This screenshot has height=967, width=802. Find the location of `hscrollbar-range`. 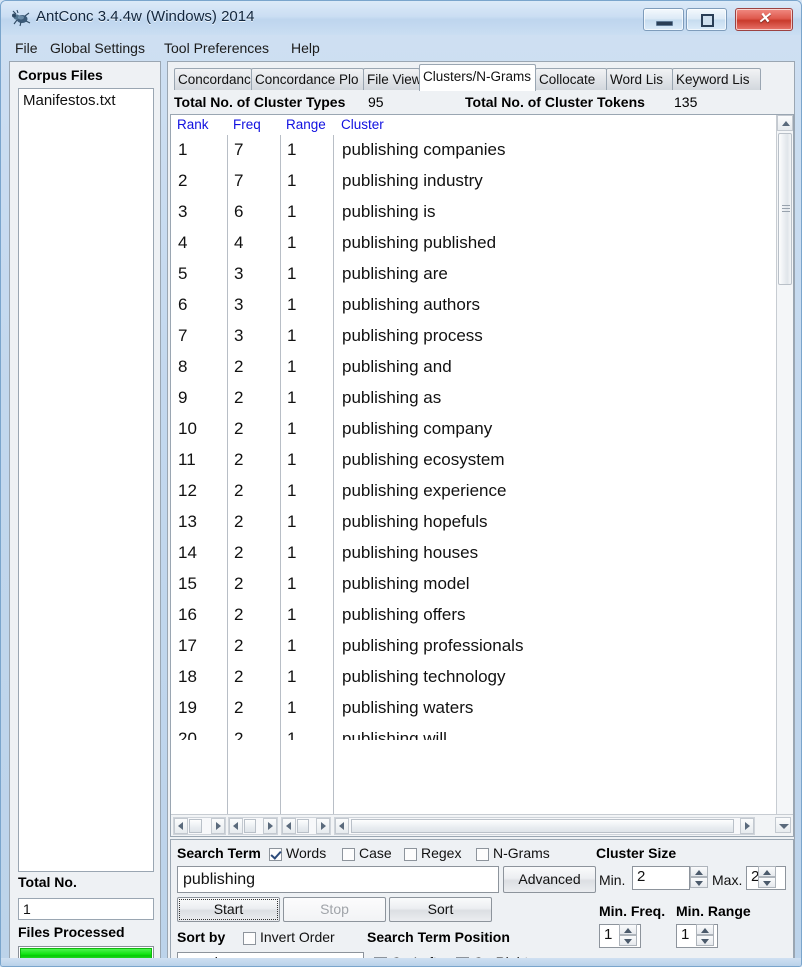

hscrollbar-range is located at coordinates (306, 826).